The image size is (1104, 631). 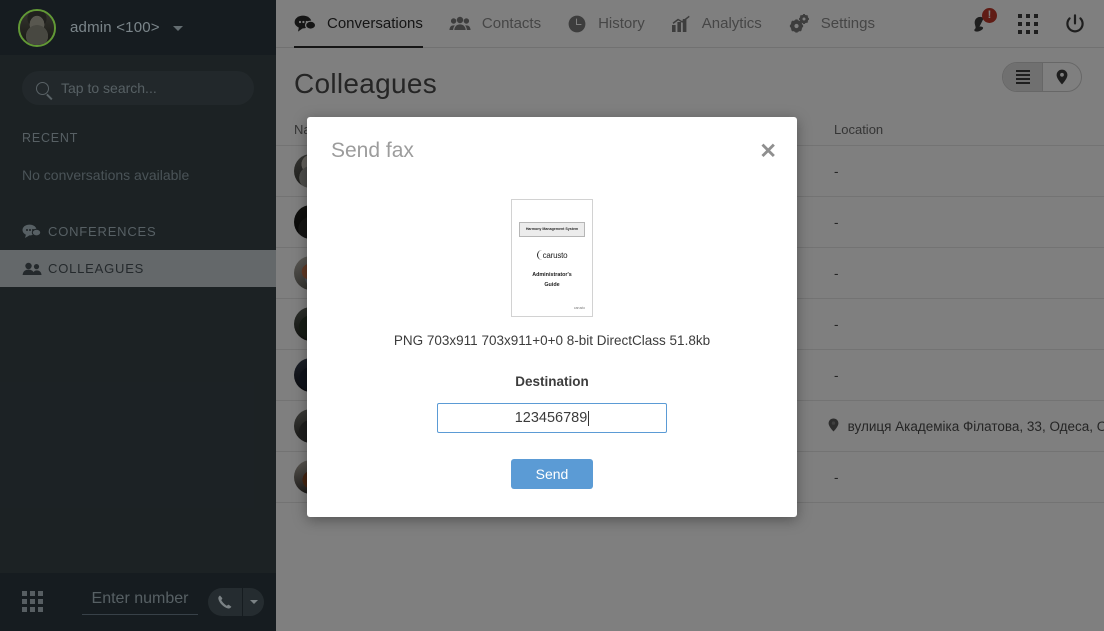 I want to click on dialog-title: Send fax, so click(x=372, y=150).